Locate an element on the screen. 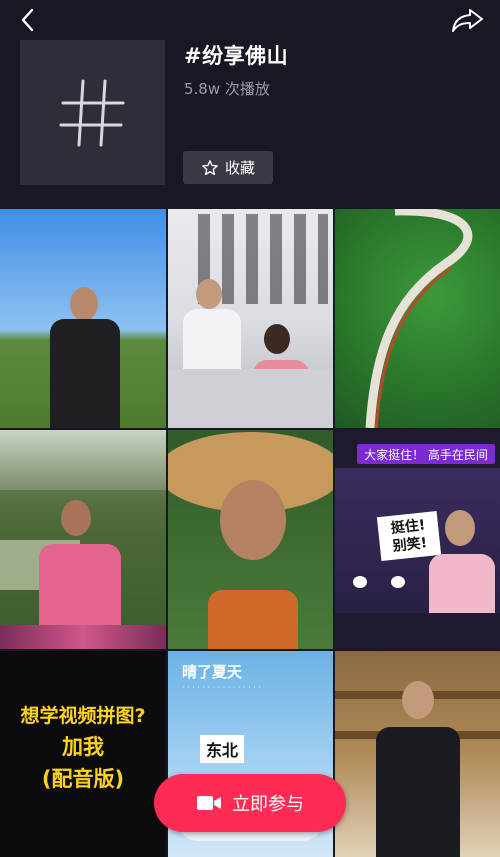 This screenshot has height=857, width=500. overlay-caption: 加我 is located at coordinates (83, 747).